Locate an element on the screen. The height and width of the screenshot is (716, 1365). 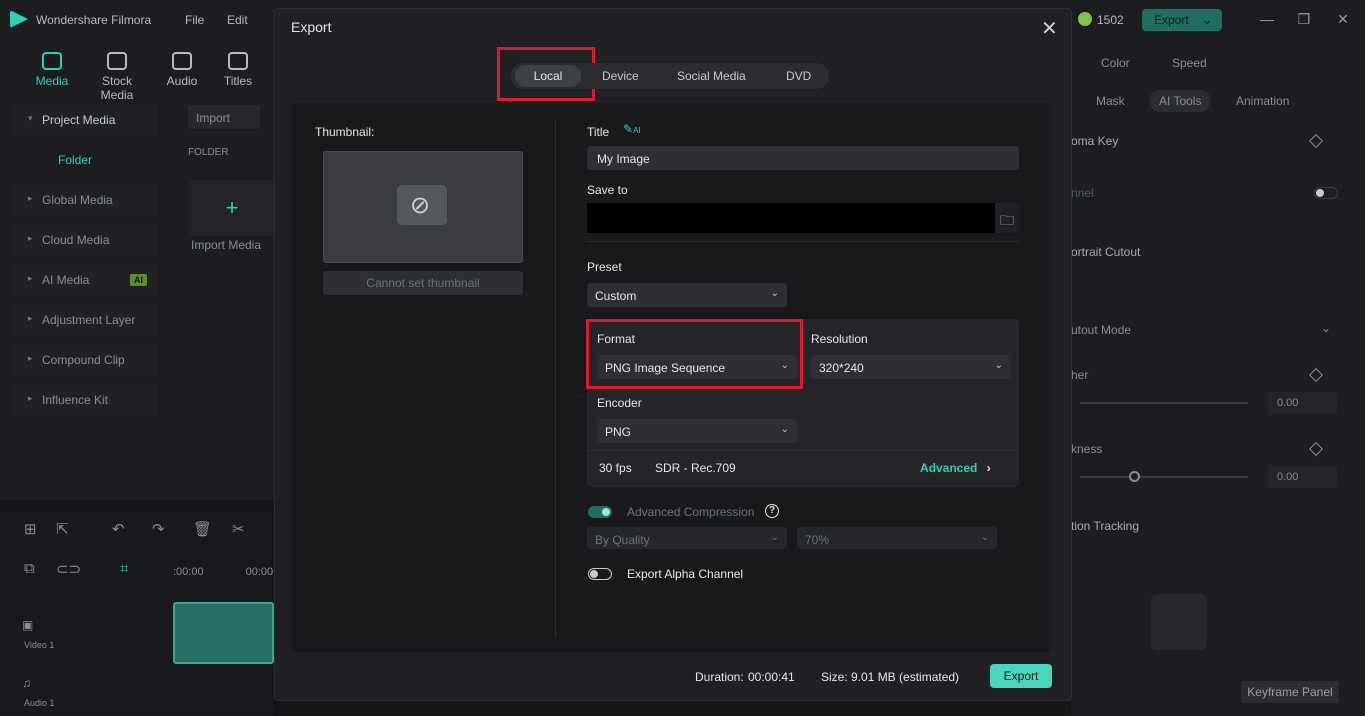
feather-value: 0.00 is located at coordinates (1302, 403).